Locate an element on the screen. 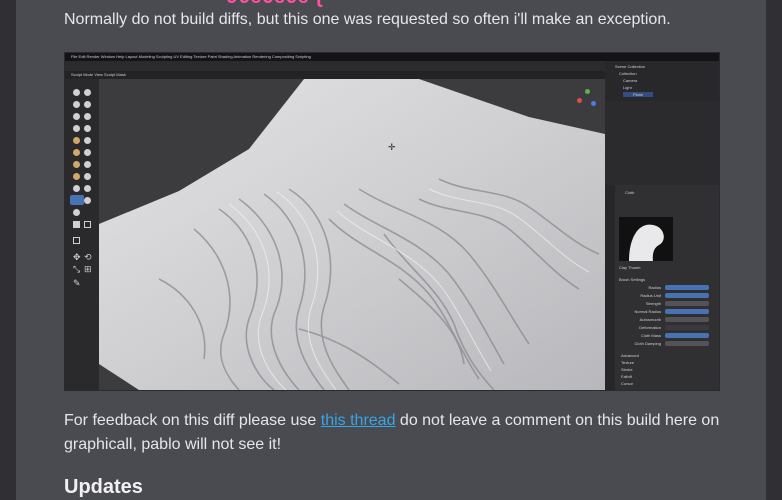 Image resolution: width=782 pixels, height=500 pixels. transform-tool-icon: ⊞ is located at coordinates (88, 269).